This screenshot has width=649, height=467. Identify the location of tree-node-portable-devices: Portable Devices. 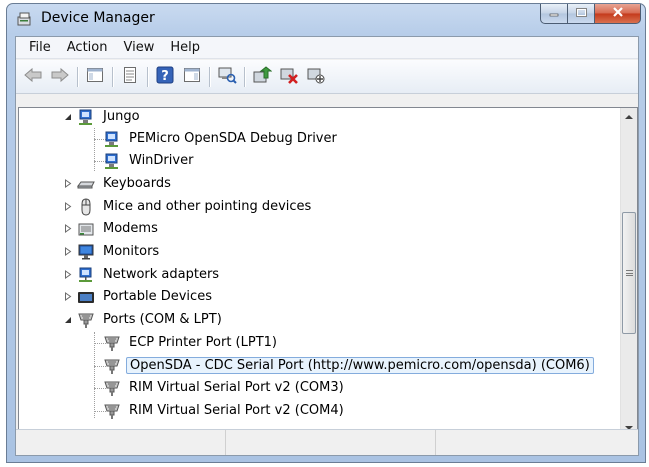
(139, 296).